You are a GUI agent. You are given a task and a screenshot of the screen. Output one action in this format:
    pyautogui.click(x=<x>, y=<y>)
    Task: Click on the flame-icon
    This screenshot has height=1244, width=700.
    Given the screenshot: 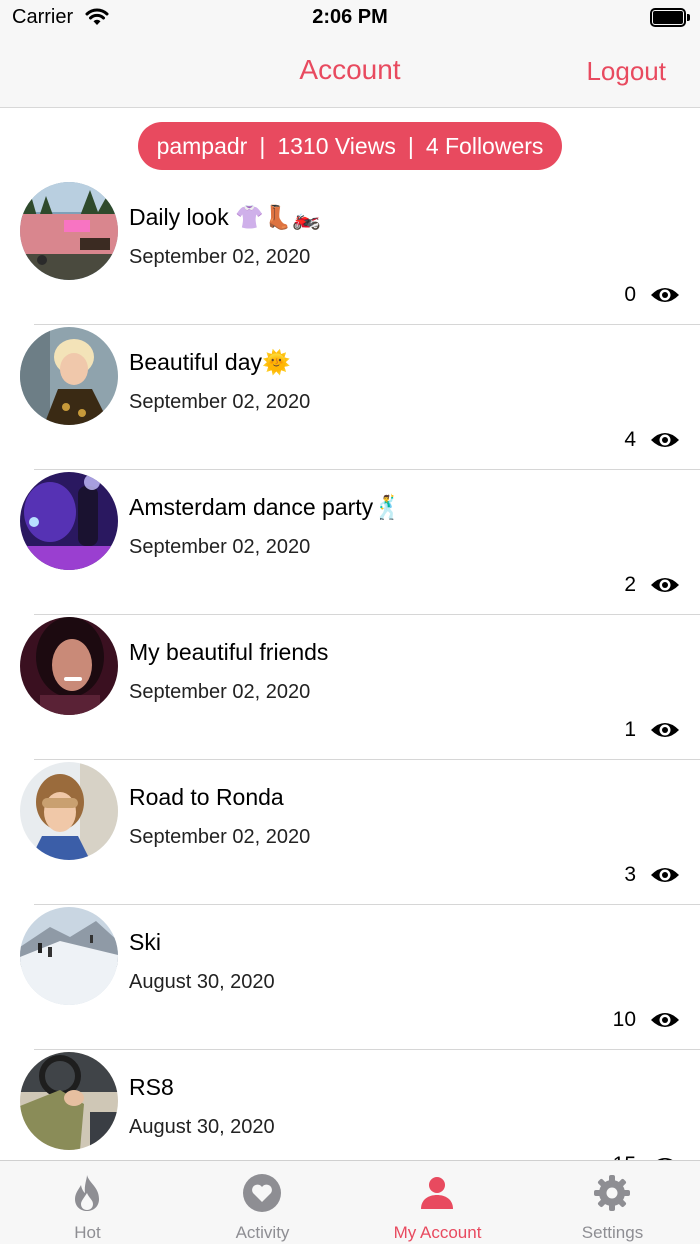 What is the action you would take?
    pyautogui.click(x=87, y=1193)
    